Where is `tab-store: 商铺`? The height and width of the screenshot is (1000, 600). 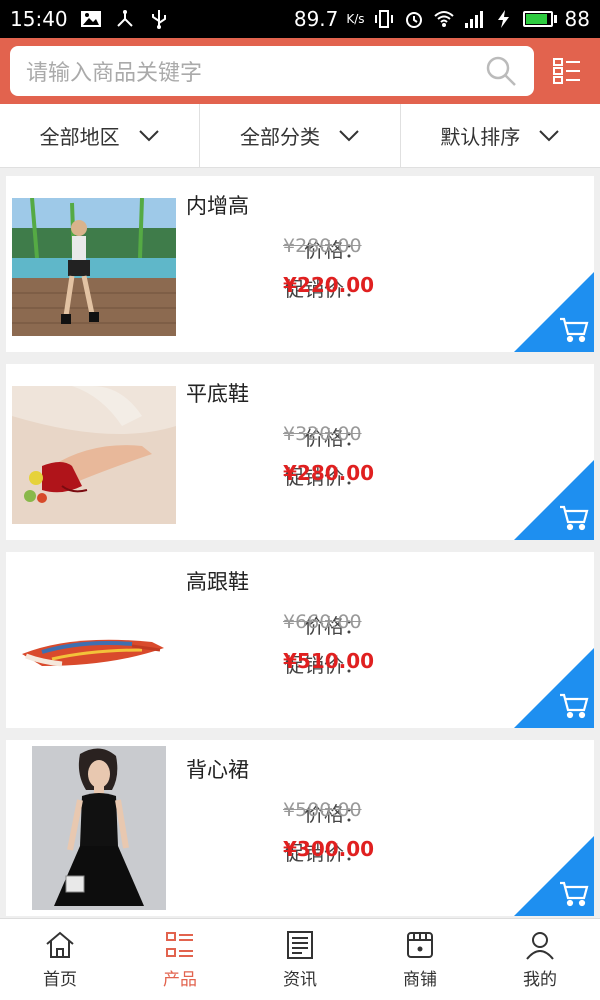
tab-store: 商铺 is located at coordinates (420, 959).